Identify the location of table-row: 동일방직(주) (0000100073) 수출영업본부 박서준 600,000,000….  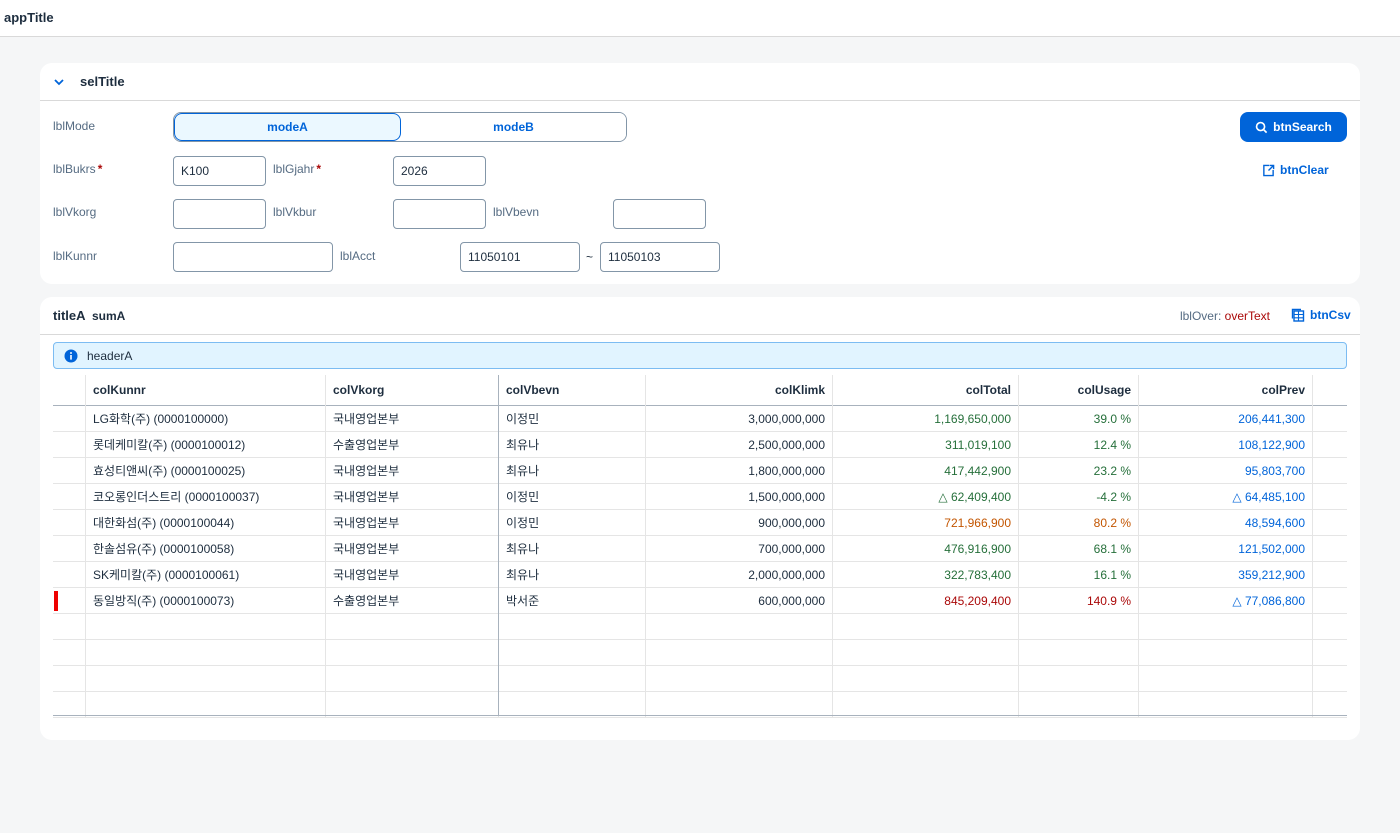
(700, 601).